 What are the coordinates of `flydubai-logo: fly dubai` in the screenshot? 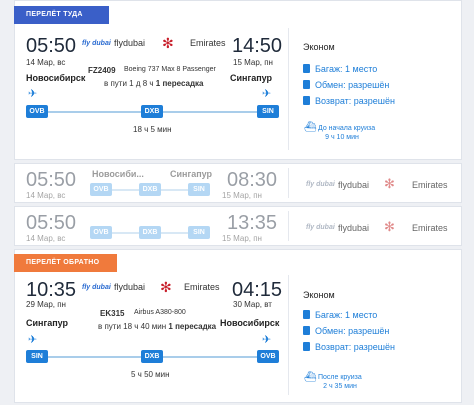 It's located at (96, 43).